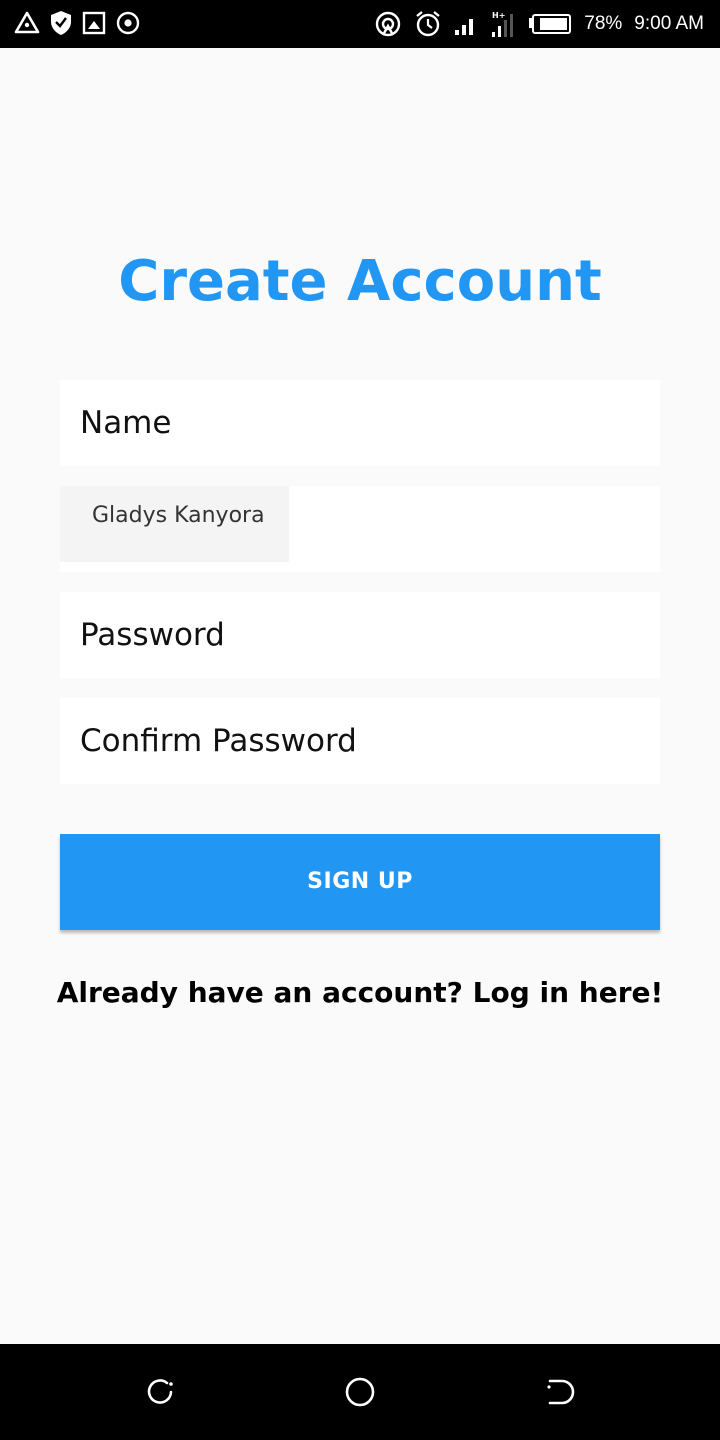  I want to click on warning-triangle-icon, so click(27, 23).